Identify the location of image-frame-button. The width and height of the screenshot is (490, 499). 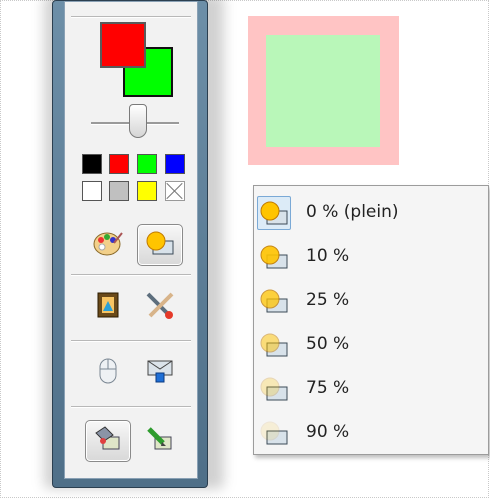
(108, 307).